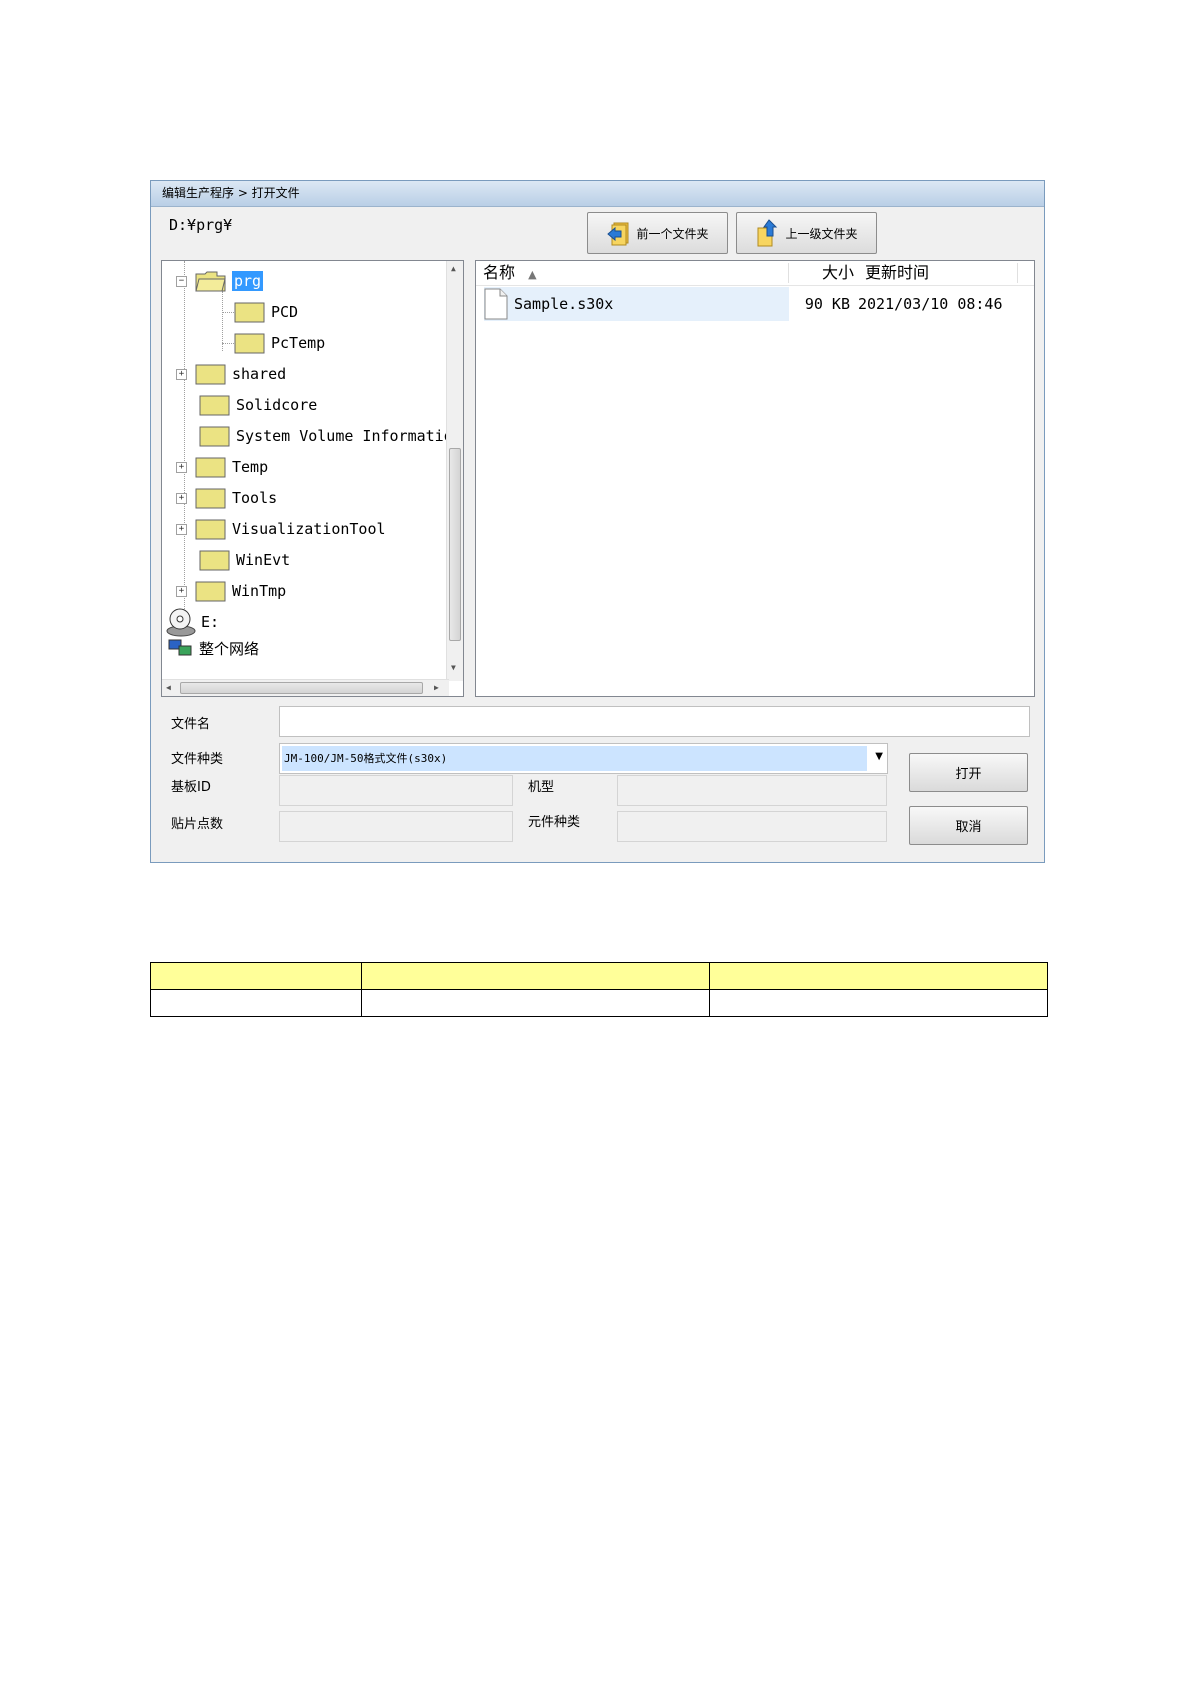 This screenshot has width=1191, height=1684. What do you see at coordinates (767, 233) in the screenshot?
I see `up-folder-icon` at bounding box center [767, 233].